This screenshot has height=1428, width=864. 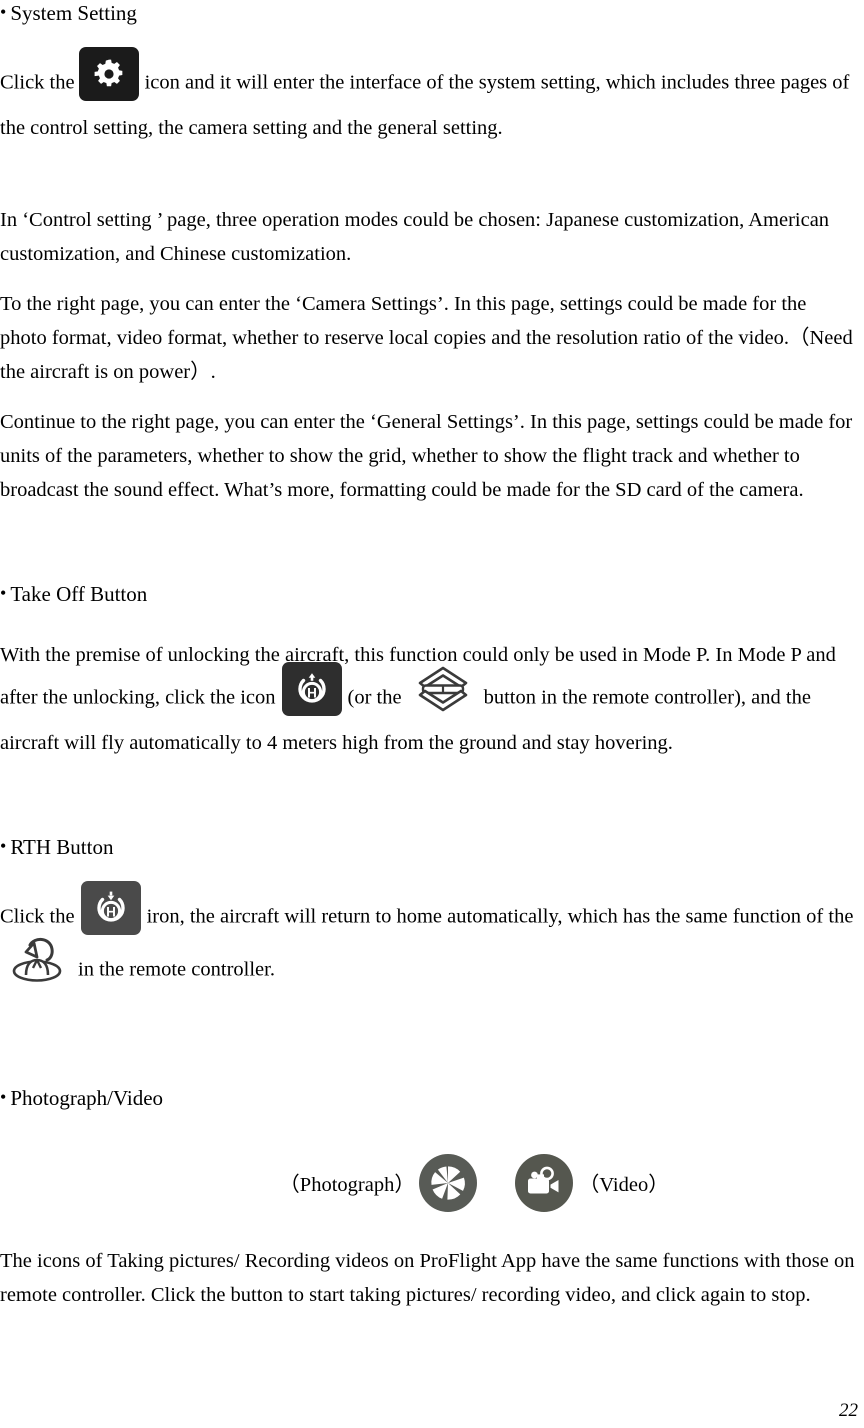 I want to click on section-heading-take-off-button: • Take Off Button, so click(x=429, y=594).